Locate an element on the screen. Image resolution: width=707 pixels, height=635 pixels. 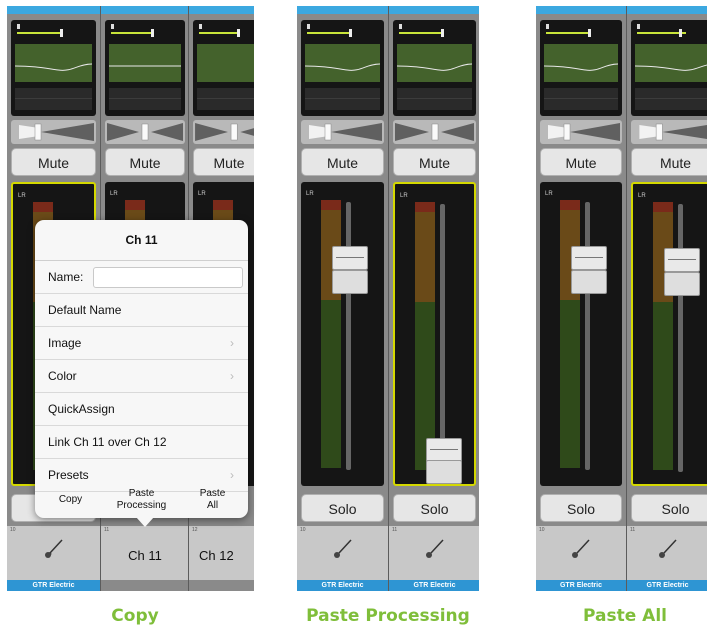
menu-item-image: Image › is located at coordinates (141, 343).